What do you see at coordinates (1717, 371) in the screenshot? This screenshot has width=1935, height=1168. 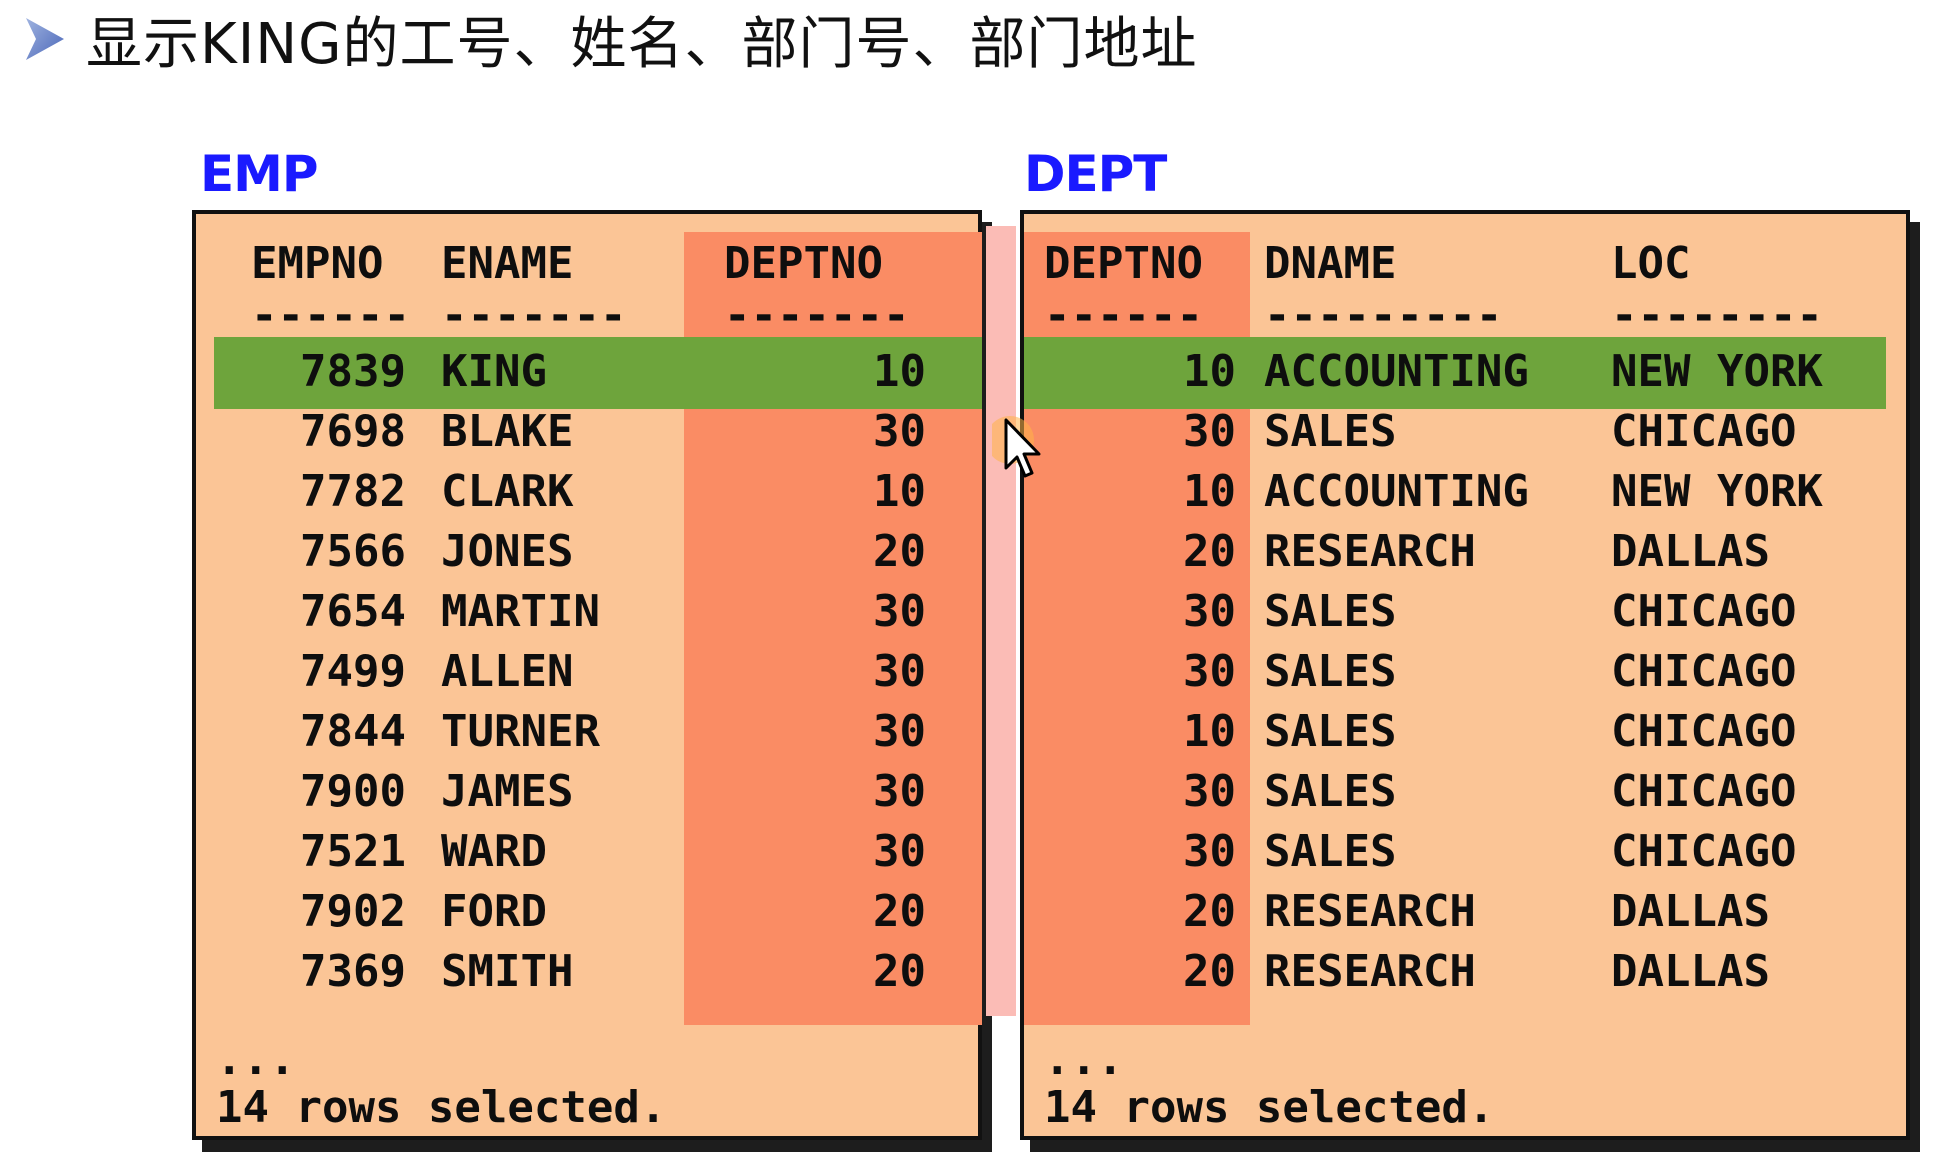 I see `table-cell: NEW YORK` at bounding box center [1717, 371].